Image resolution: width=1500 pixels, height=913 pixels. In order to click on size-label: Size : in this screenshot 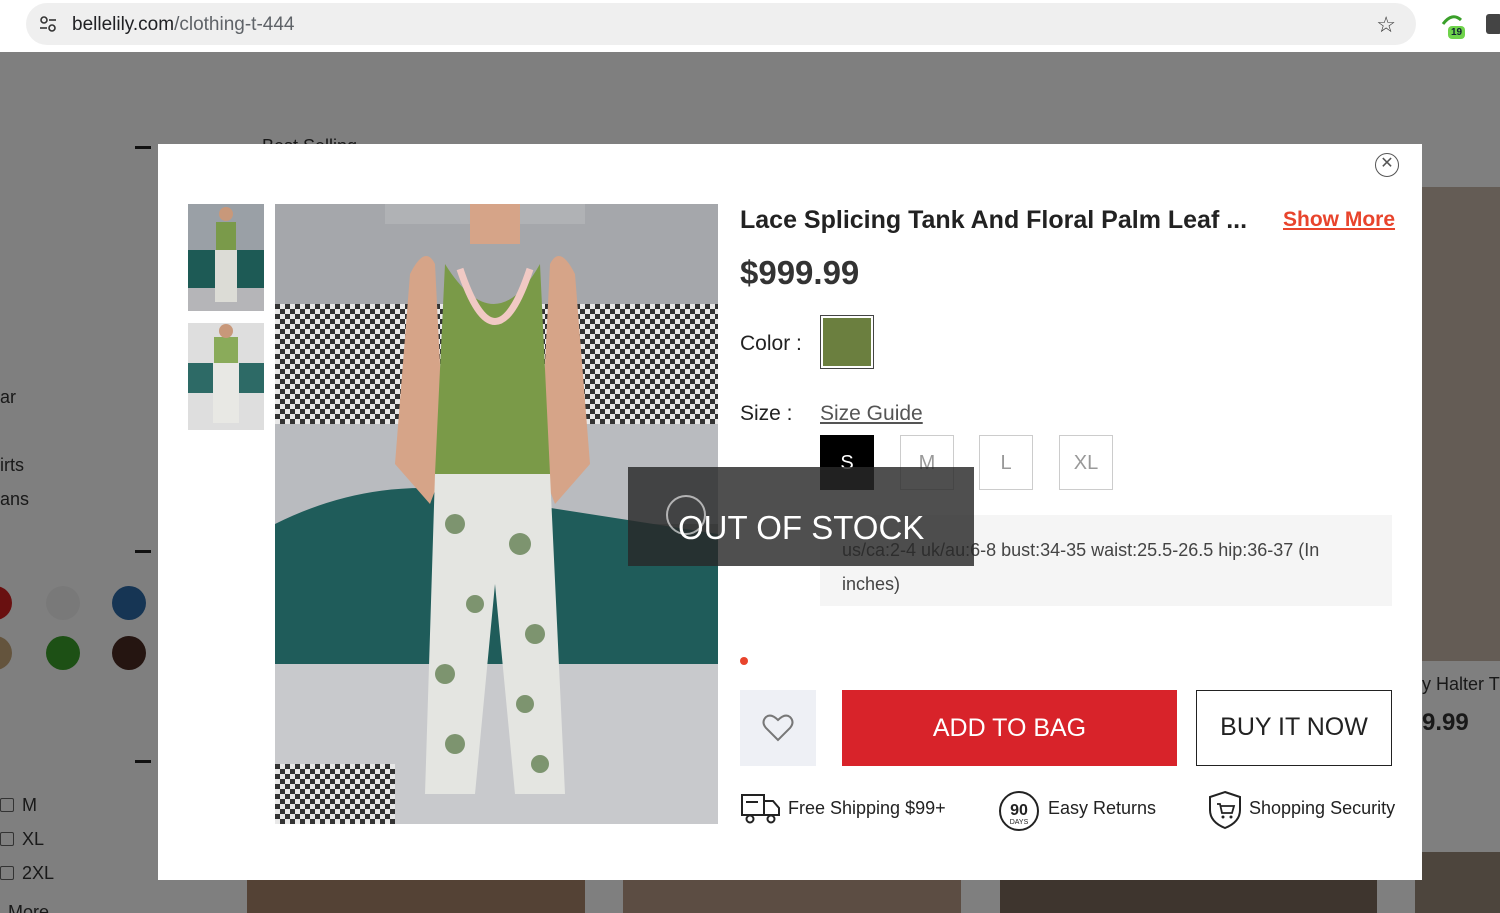, I will do `click(766, 413)`.